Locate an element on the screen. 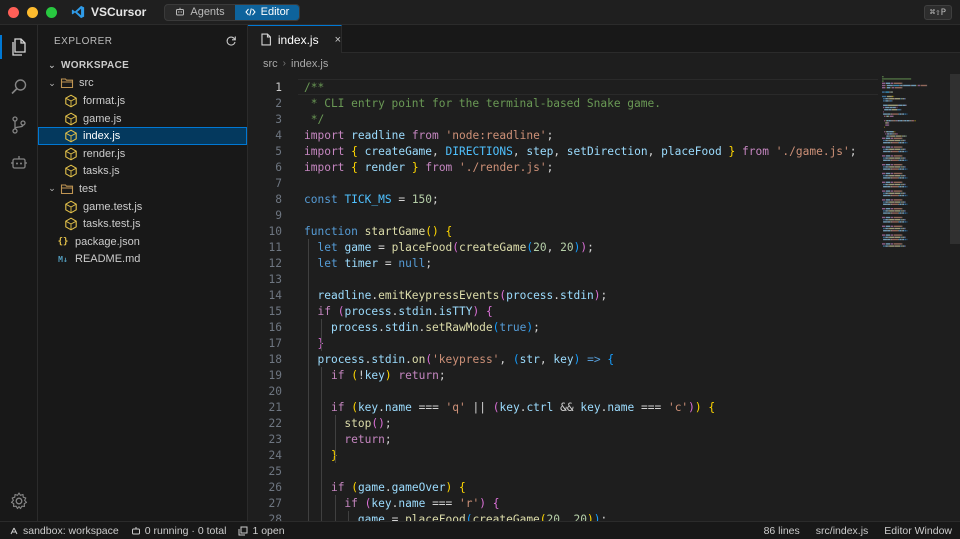 The height and width of the screenshot is (539, 960). workspace-section: ⌄ WORKSPACE is located at coordinates (142, 66).